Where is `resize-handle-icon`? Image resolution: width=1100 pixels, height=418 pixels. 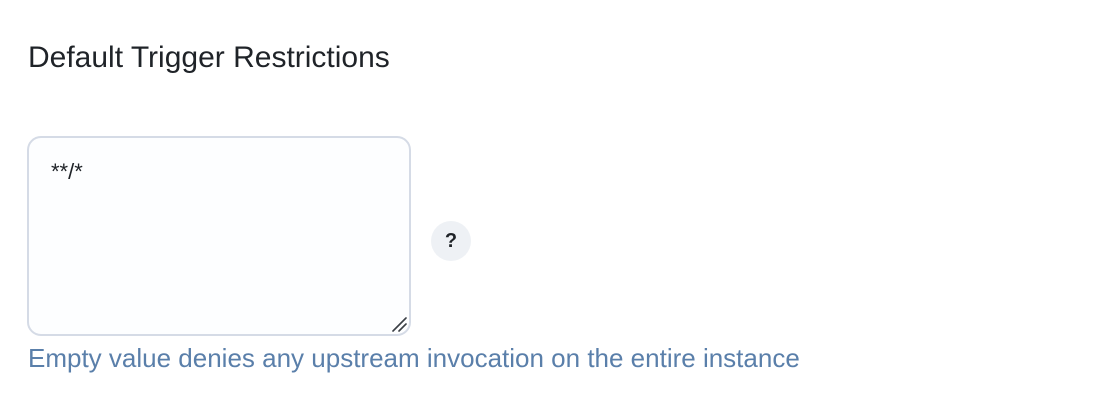 resize-handle-icon is located at coordinates (399, 324).